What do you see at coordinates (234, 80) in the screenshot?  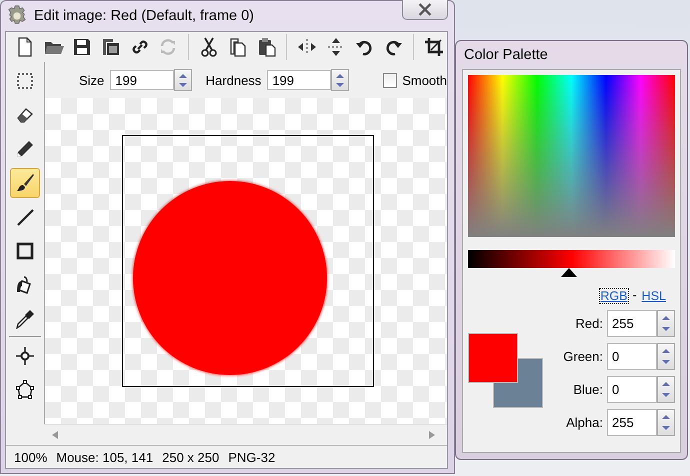 I see `hardness-label: Hardness` at bounding box center [234, 80].